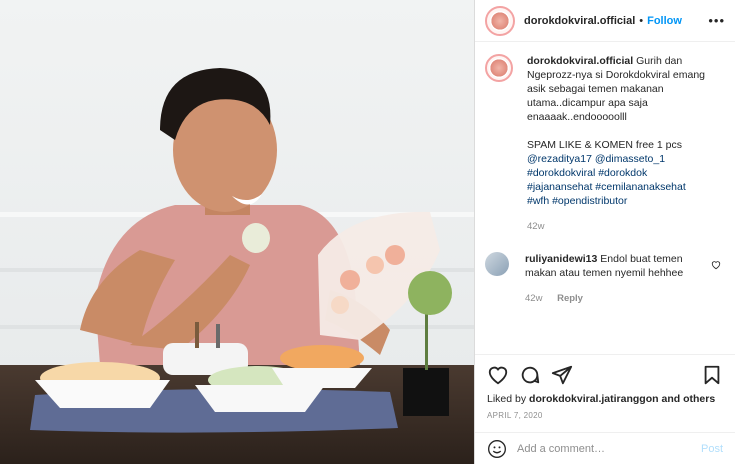 This screenshot has height=464, width=735. Describe the element at coordinates (499, 68) in the screenshot. I see `caption-avatar` at that location.